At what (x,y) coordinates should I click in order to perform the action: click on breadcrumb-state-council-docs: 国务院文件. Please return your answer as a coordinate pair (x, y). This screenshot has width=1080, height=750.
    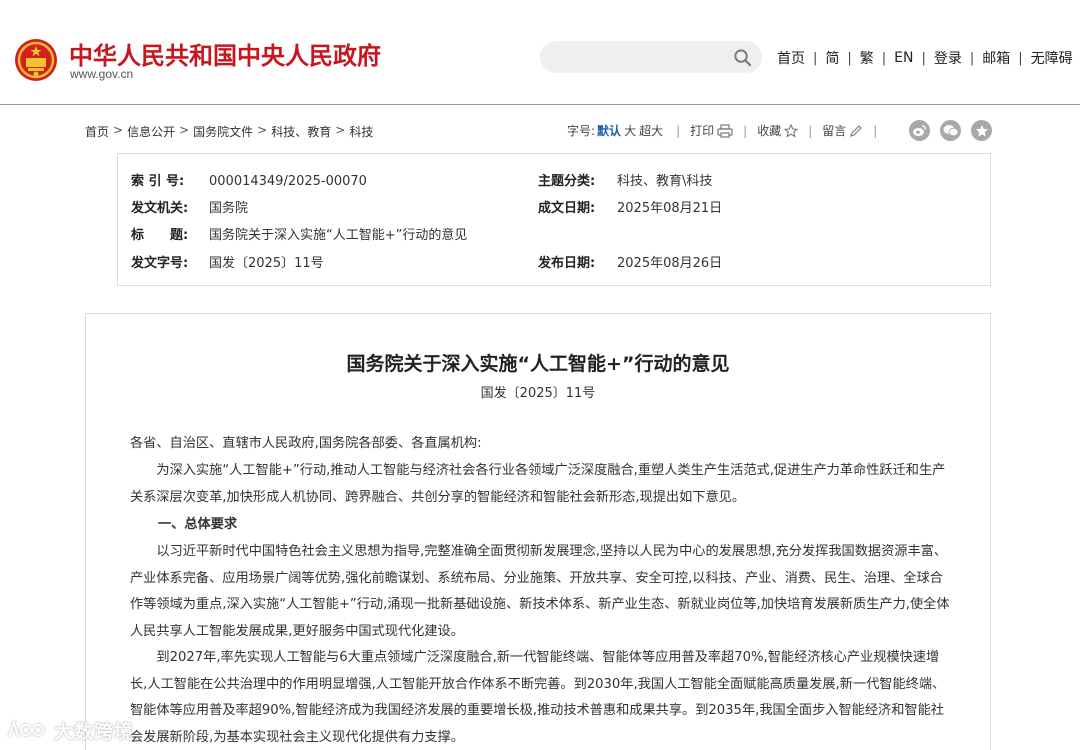
    Looking at the image, I should click on (223, 131).